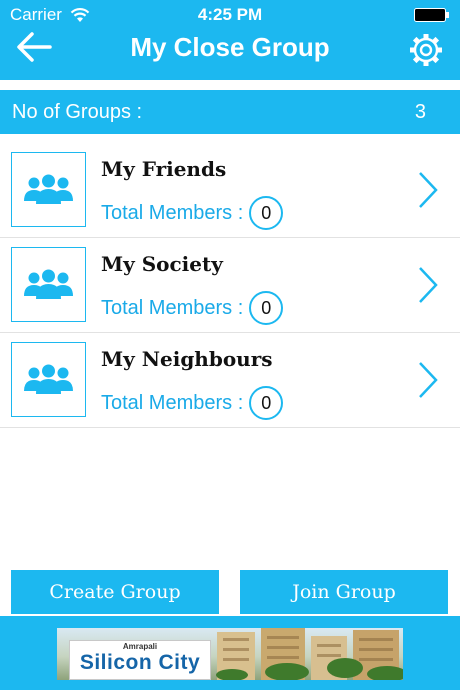 Image resolution: width=460 pixels, height=690 pixels. I want to click on group-item-my-neighbours: My Neighbours Total Members : 0, so click(230, 380).